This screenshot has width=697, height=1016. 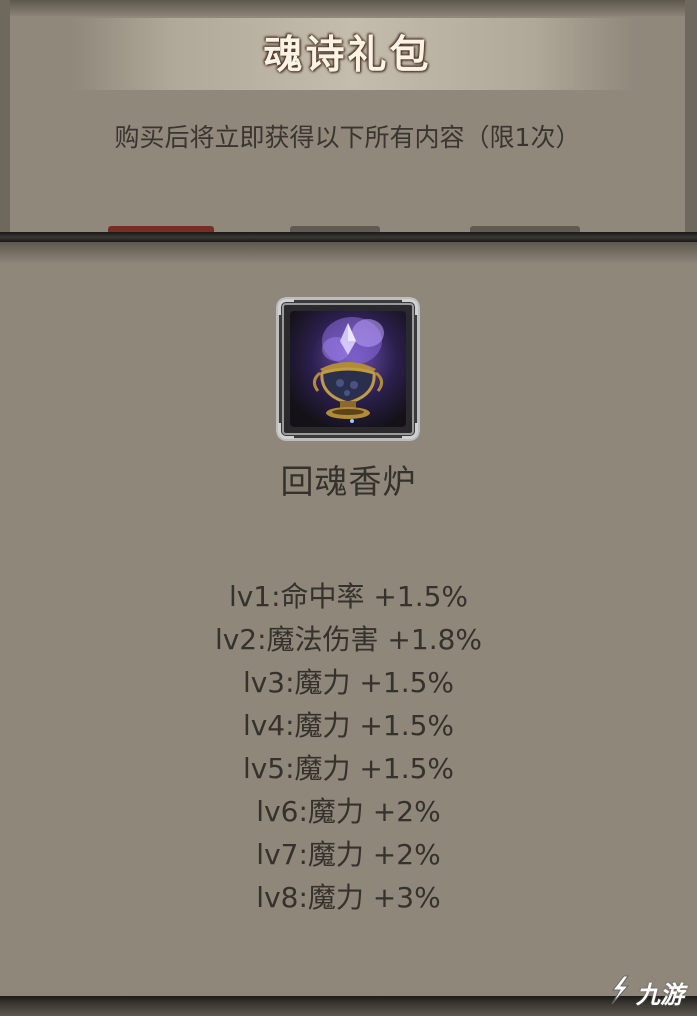 I want to click on item-slot, so click(x=348, y=369).